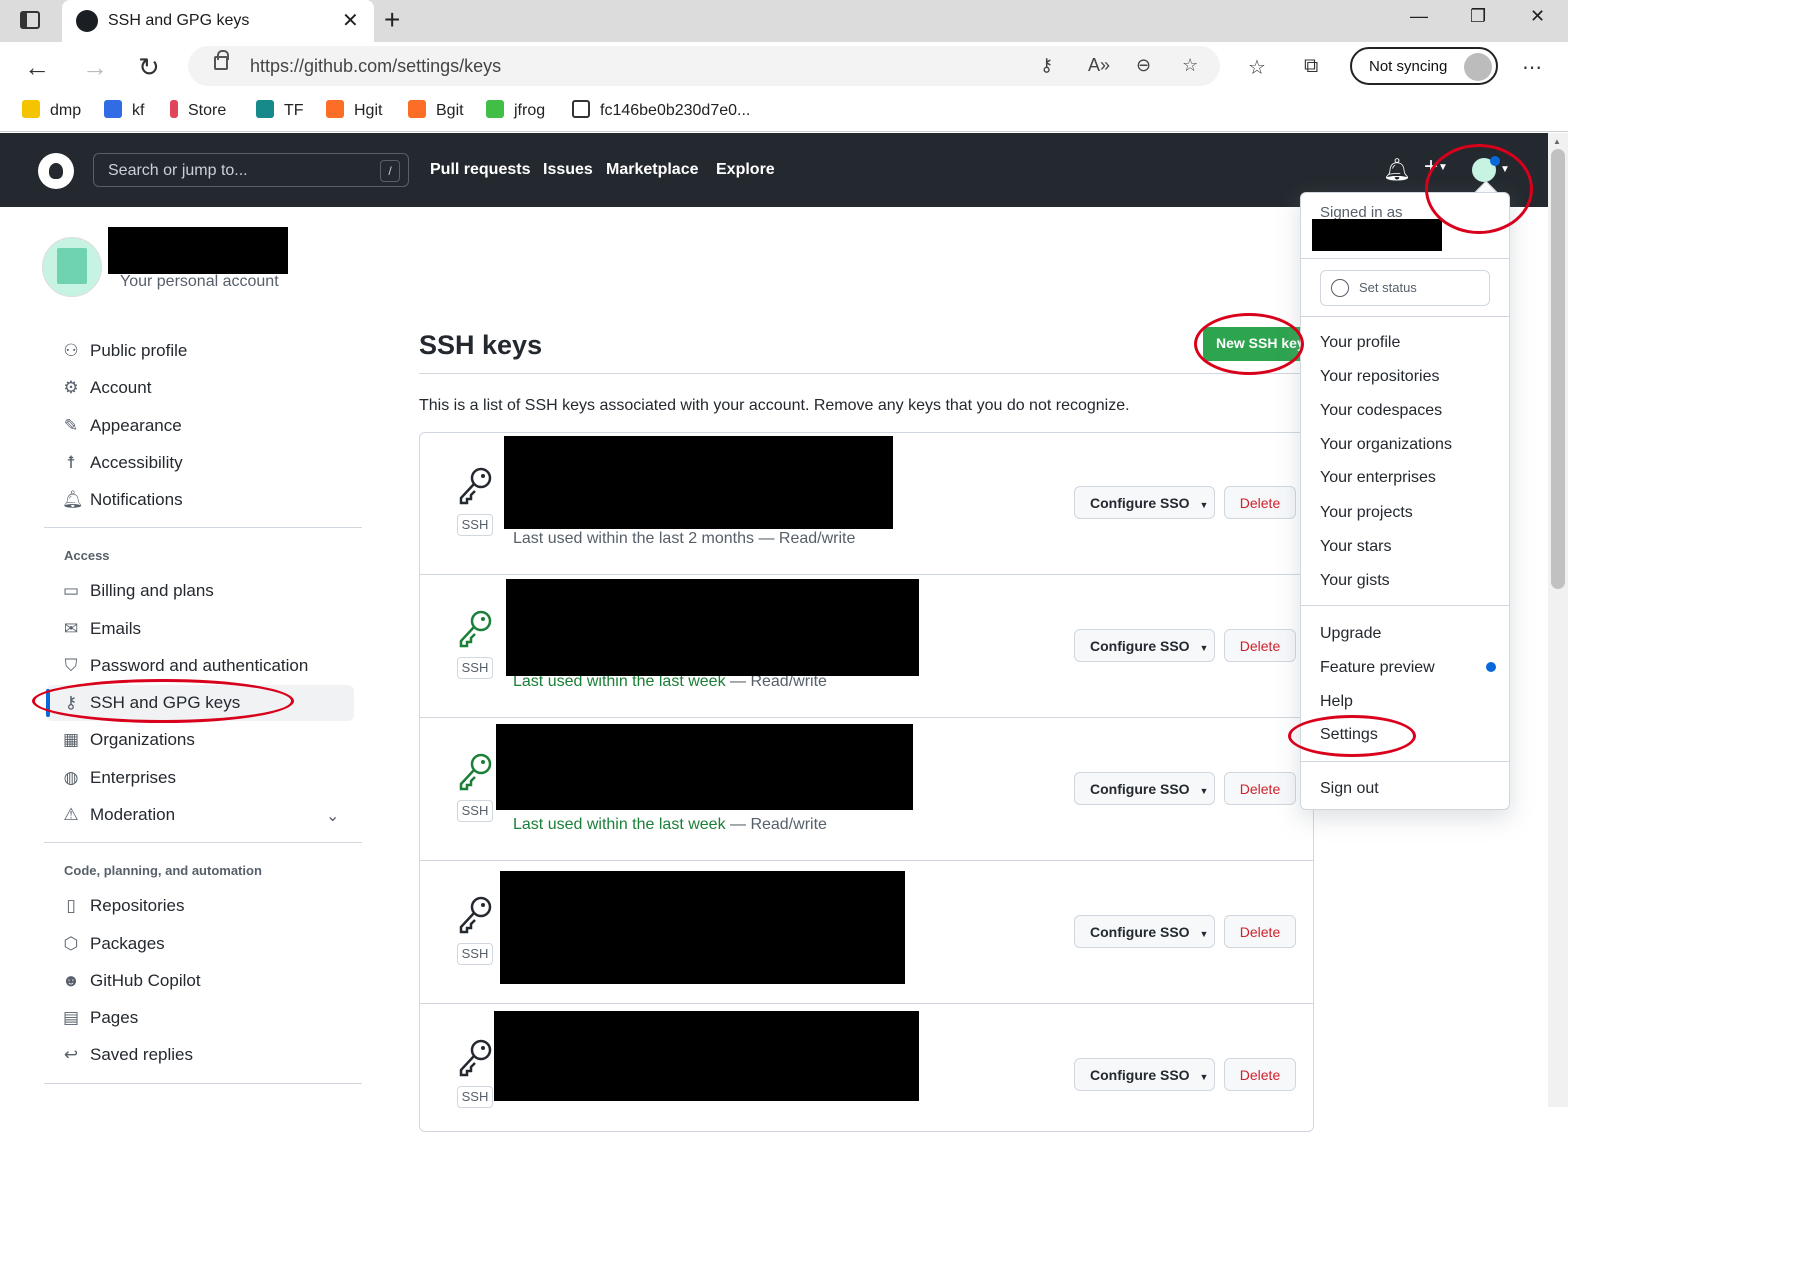 This screenshot has width=1813, height=1280. I want to click on sidebar-heading-code: Code, planning, and automation, so click(163, 870).